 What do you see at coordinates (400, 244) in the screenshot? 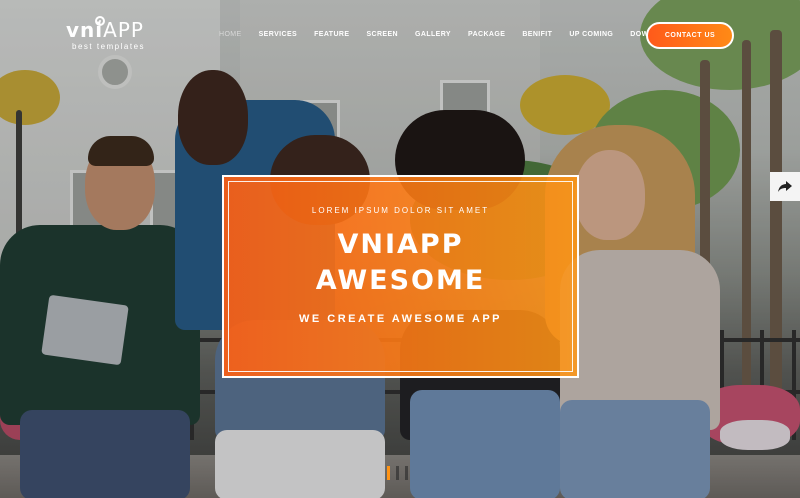
I see `hero-title-line-1: VNIAPP` at bounding box center [400, 244].